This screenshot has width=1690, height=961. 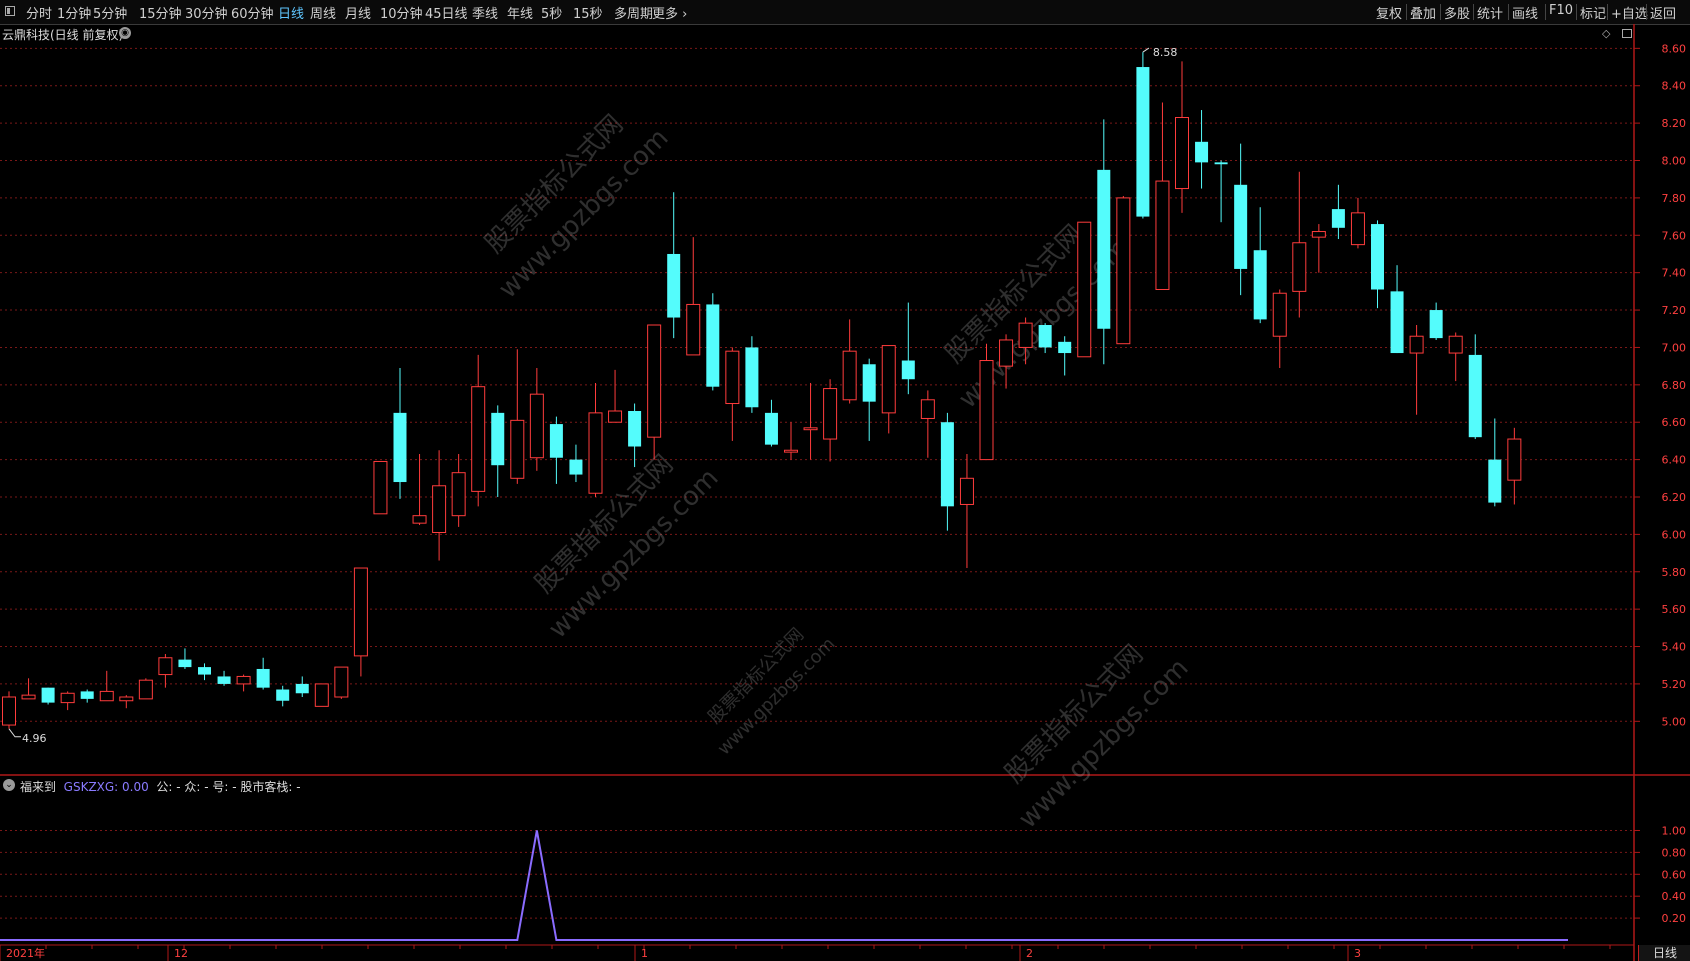 I want to click on date-label: 3, so click(x=1357, y=953).